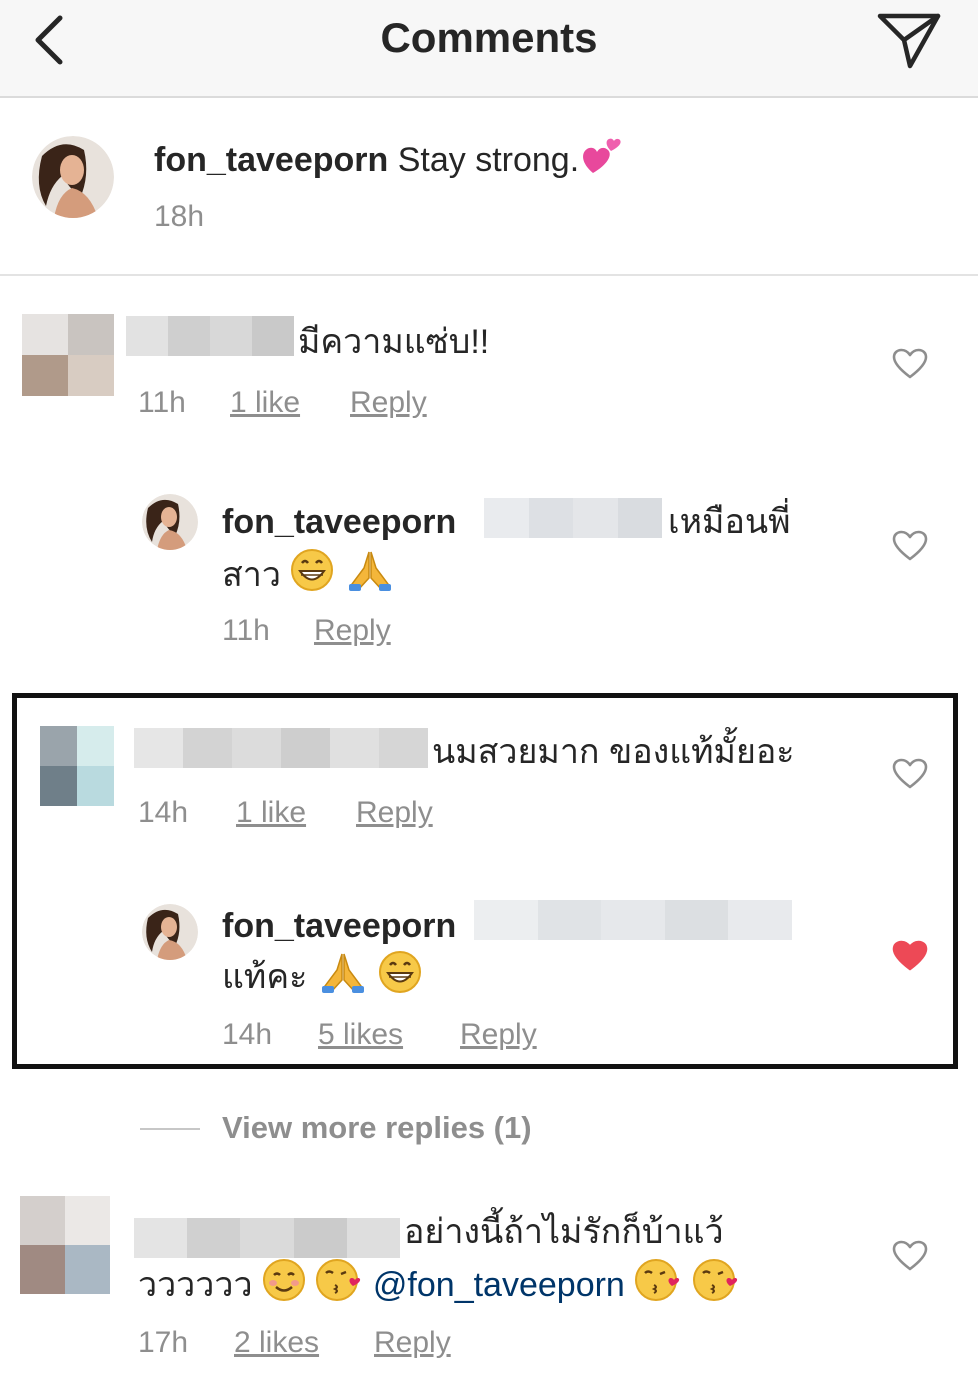 Image resolution: width=978 pixels, height=1378 pixels. Describe the element at coordinates (729, 522) in the screenshot. I see `reply-text: เหมือนพี่` at that location.